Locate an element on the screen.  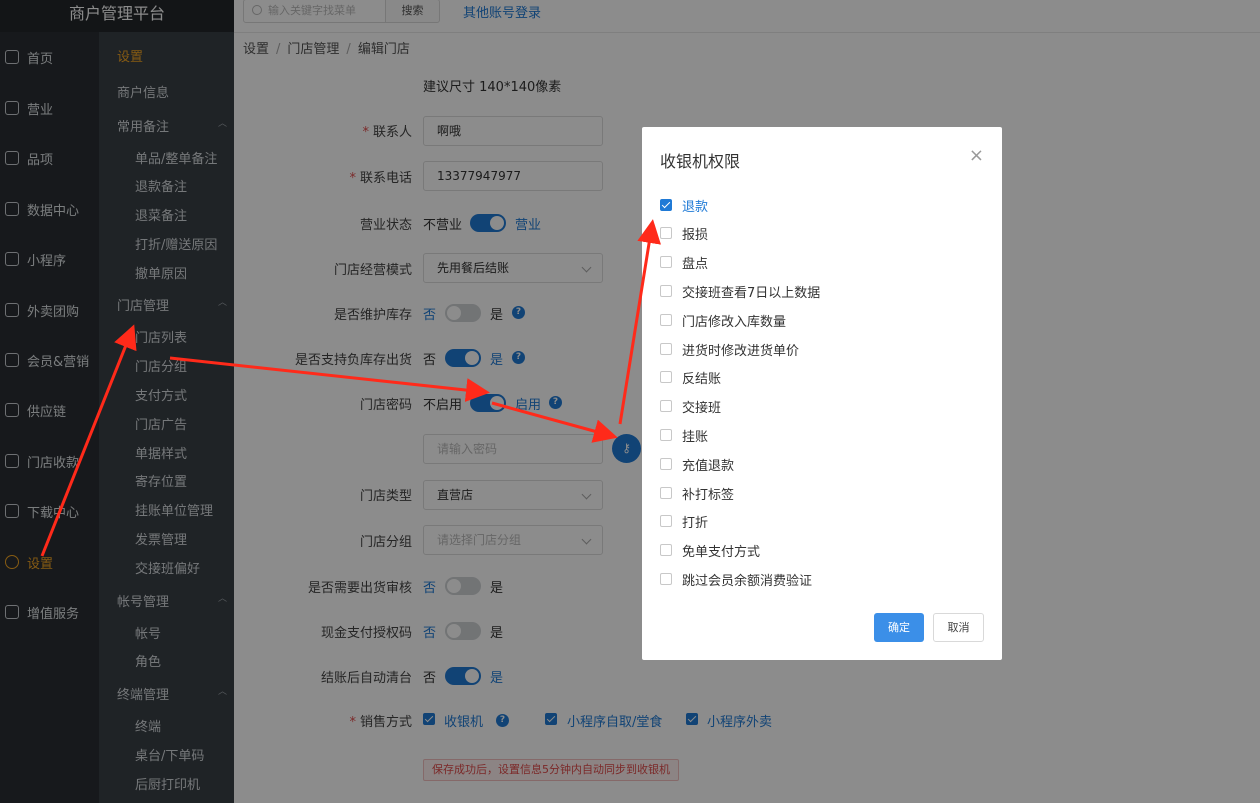
close-icon: × is located at coordinates (976, 156).